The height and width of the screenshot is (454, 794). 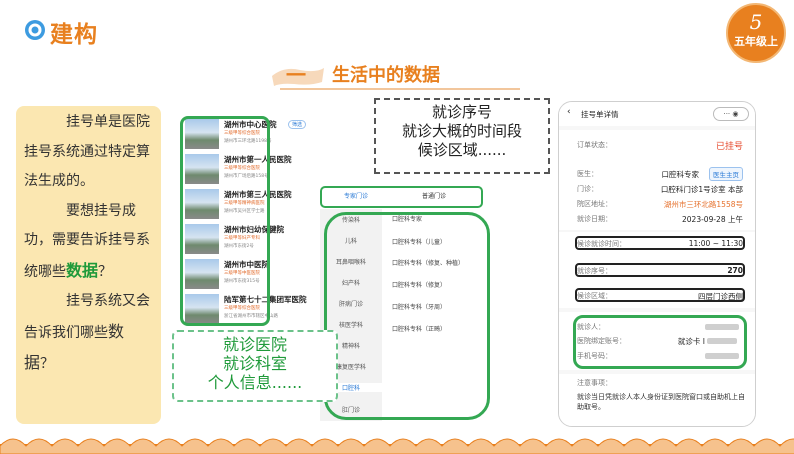 I want to click on miniapp-capsule: ··· ◉, so click(x=731, y=114).